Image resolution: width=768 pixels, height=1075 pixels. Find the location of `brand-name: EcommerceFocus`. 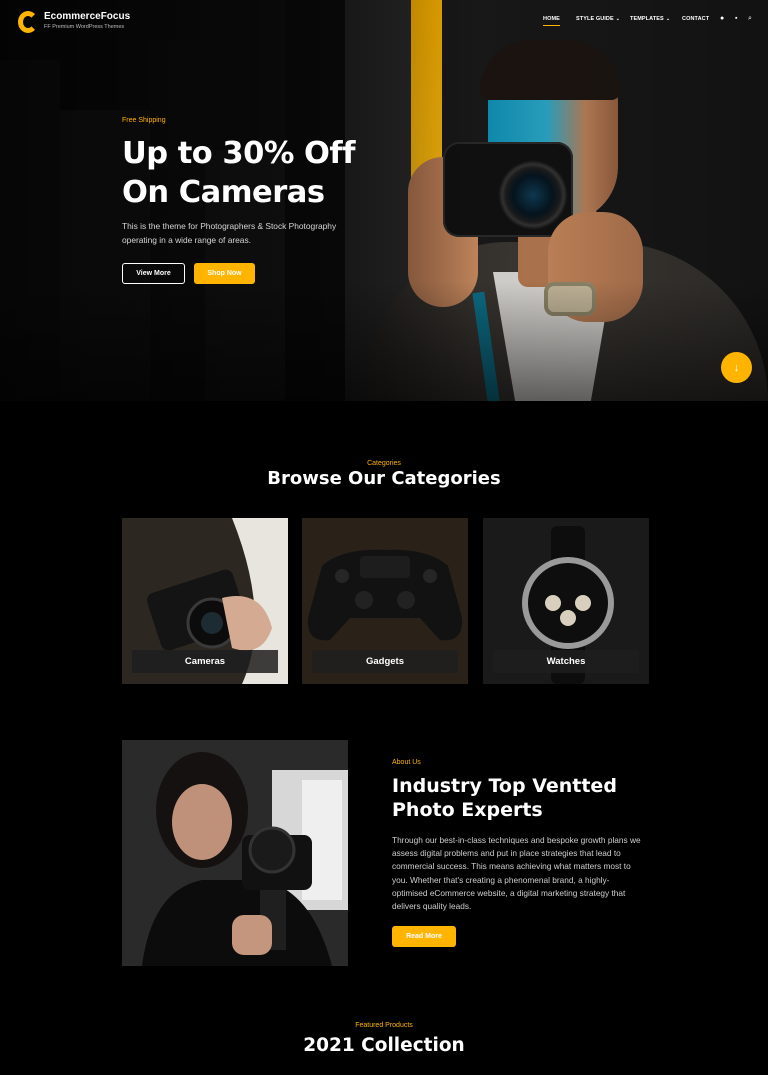

brand-name: EcommerceFocus is located at coordinates (87, 16).